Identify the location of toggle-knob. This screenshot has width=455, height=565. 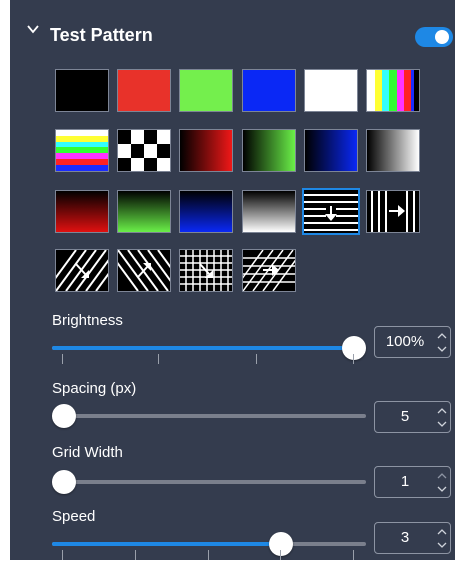
(442, 37).